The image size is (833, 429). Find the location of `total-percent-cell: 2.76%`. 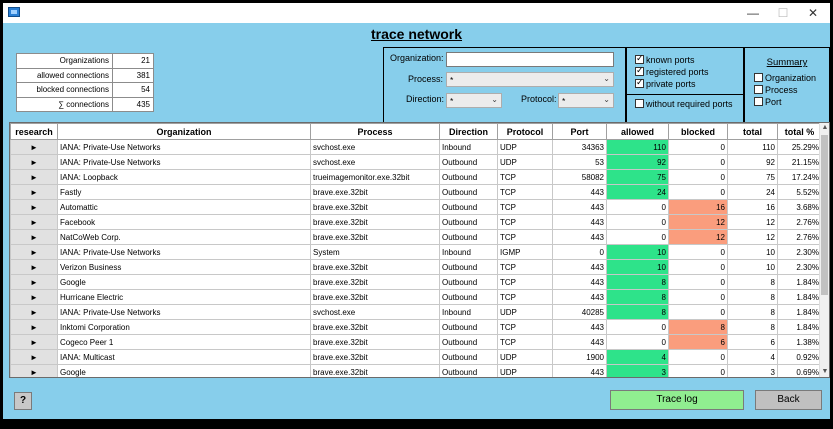

total-percent-cell: 2.76% is located at coordinates (799, 237).